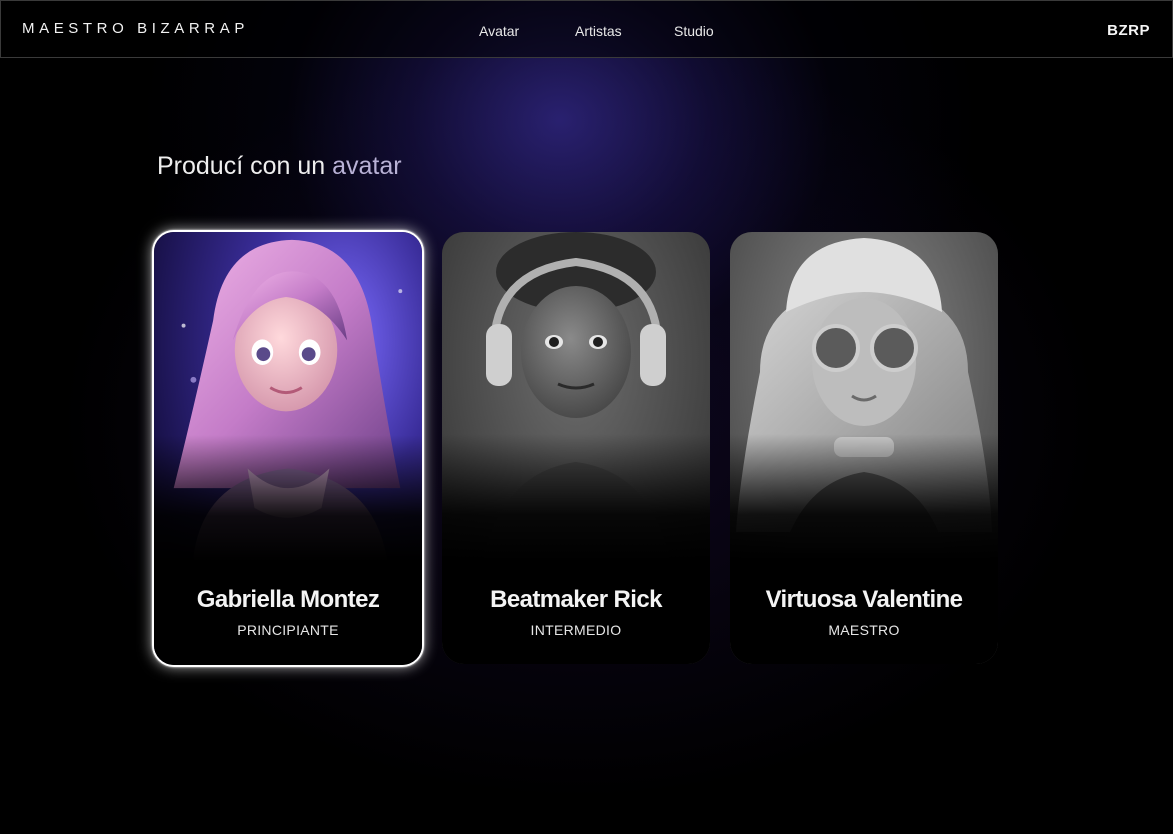 Image resolution: width=1173 pixels, height=834 pixels. What do you see at coordinates (576, 630) in the screenshot?
I see `avatar-level: INTERMEDIO` at bounding box center [576, 630].